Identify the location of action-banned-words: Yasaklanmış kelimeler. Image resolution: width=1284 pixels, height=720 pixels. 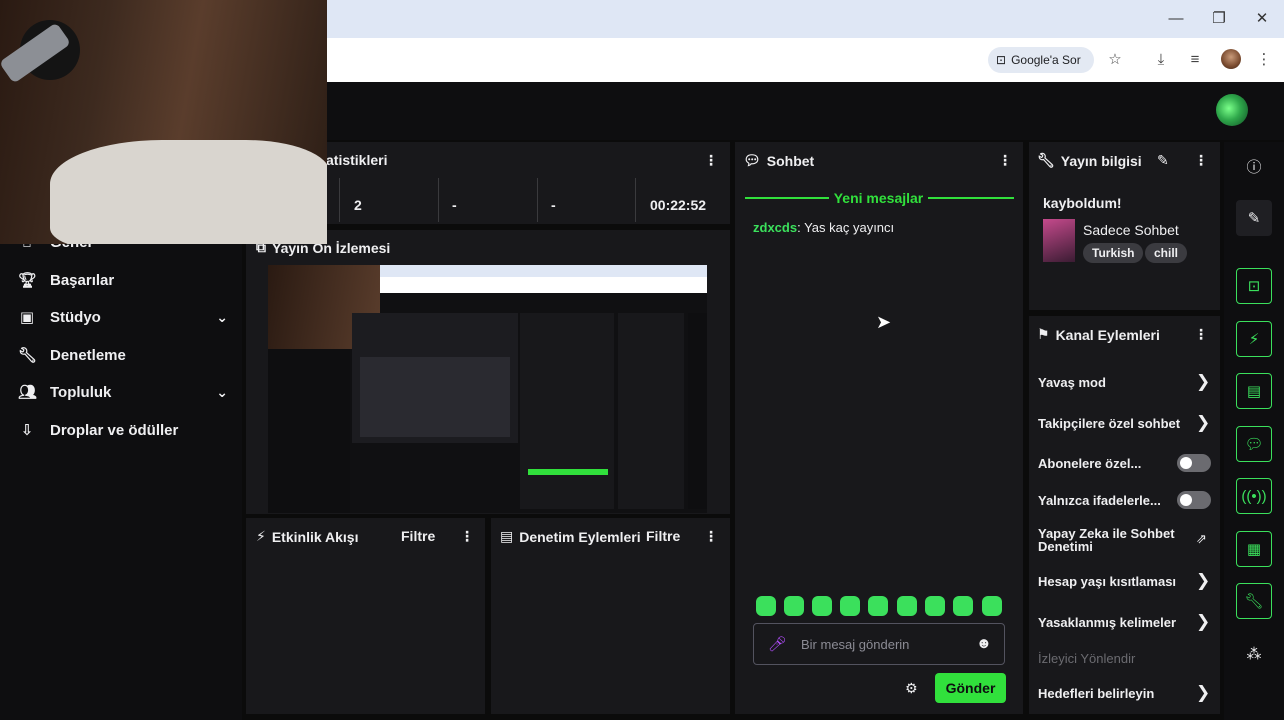
(1107, 622).